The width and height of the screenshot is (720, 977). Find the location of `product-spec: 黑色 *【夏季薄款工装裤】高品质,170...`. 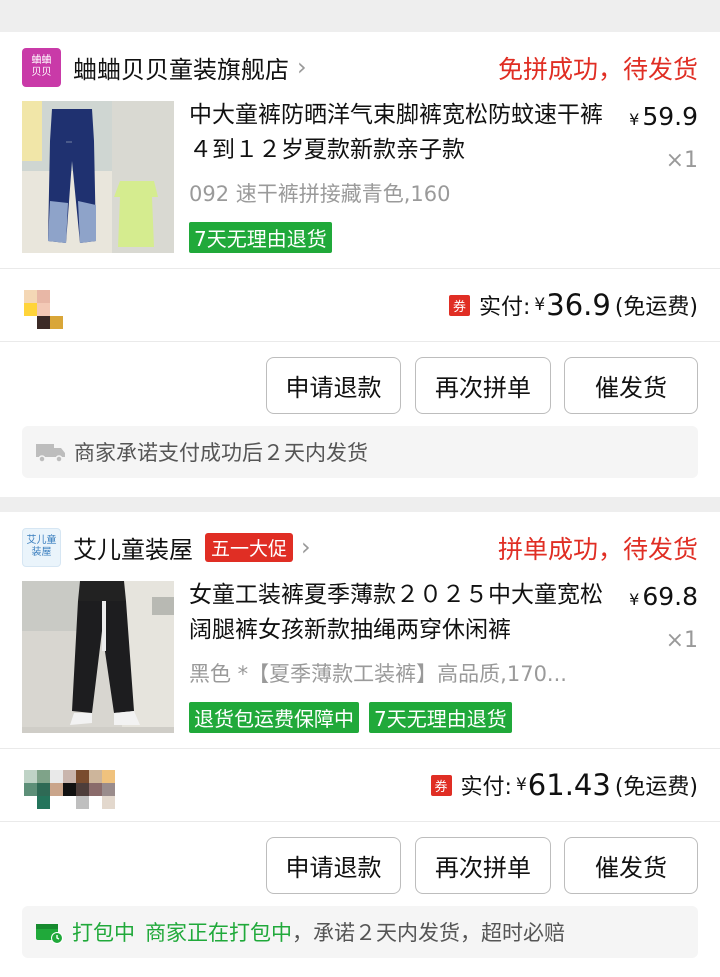

product-spec: 黑色 *【夏季薄款工装裤】高品质,170... is located at coordinates (378, 674).